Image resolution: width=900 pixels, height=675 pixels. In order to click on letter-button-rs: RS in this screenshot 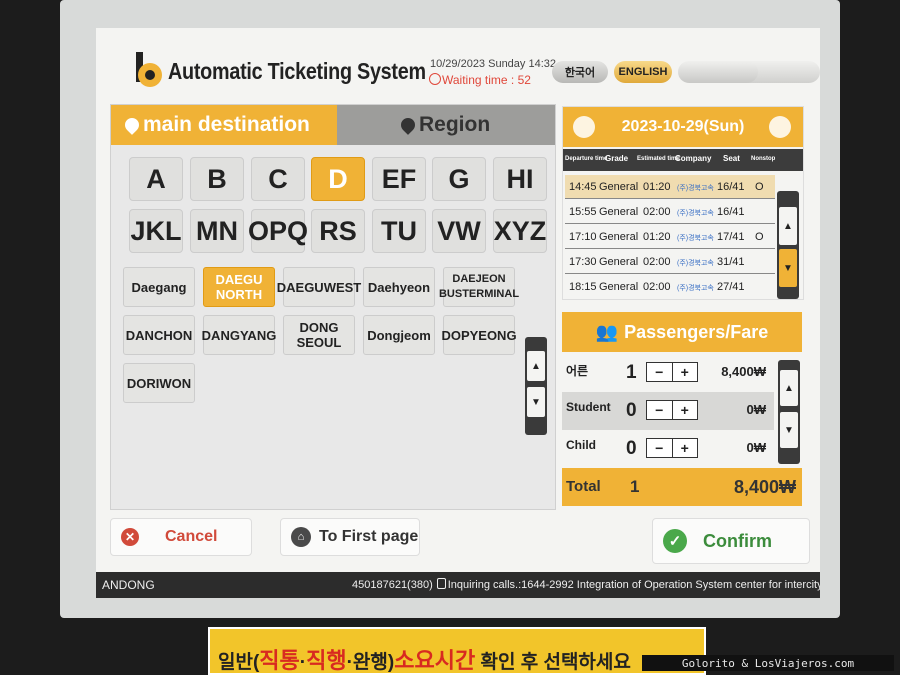, I will do `click(338, 231)`.